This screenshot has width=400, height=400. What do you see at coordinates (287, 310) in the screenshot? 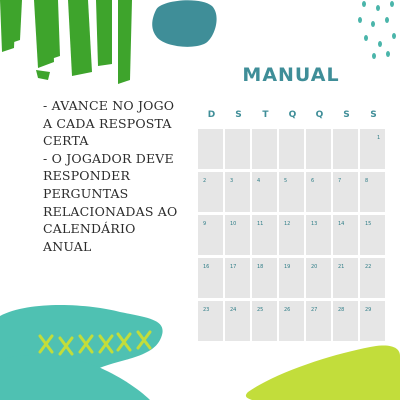
I see `calendar-day-number: 26` at bounding box center [287, 310].